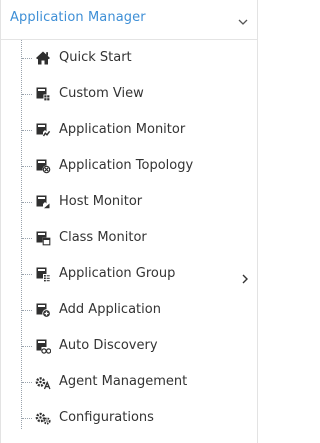 This screenshot has width=320, height=443. I want to click on menu-item-label: Class Monitor, so click(103, 237).